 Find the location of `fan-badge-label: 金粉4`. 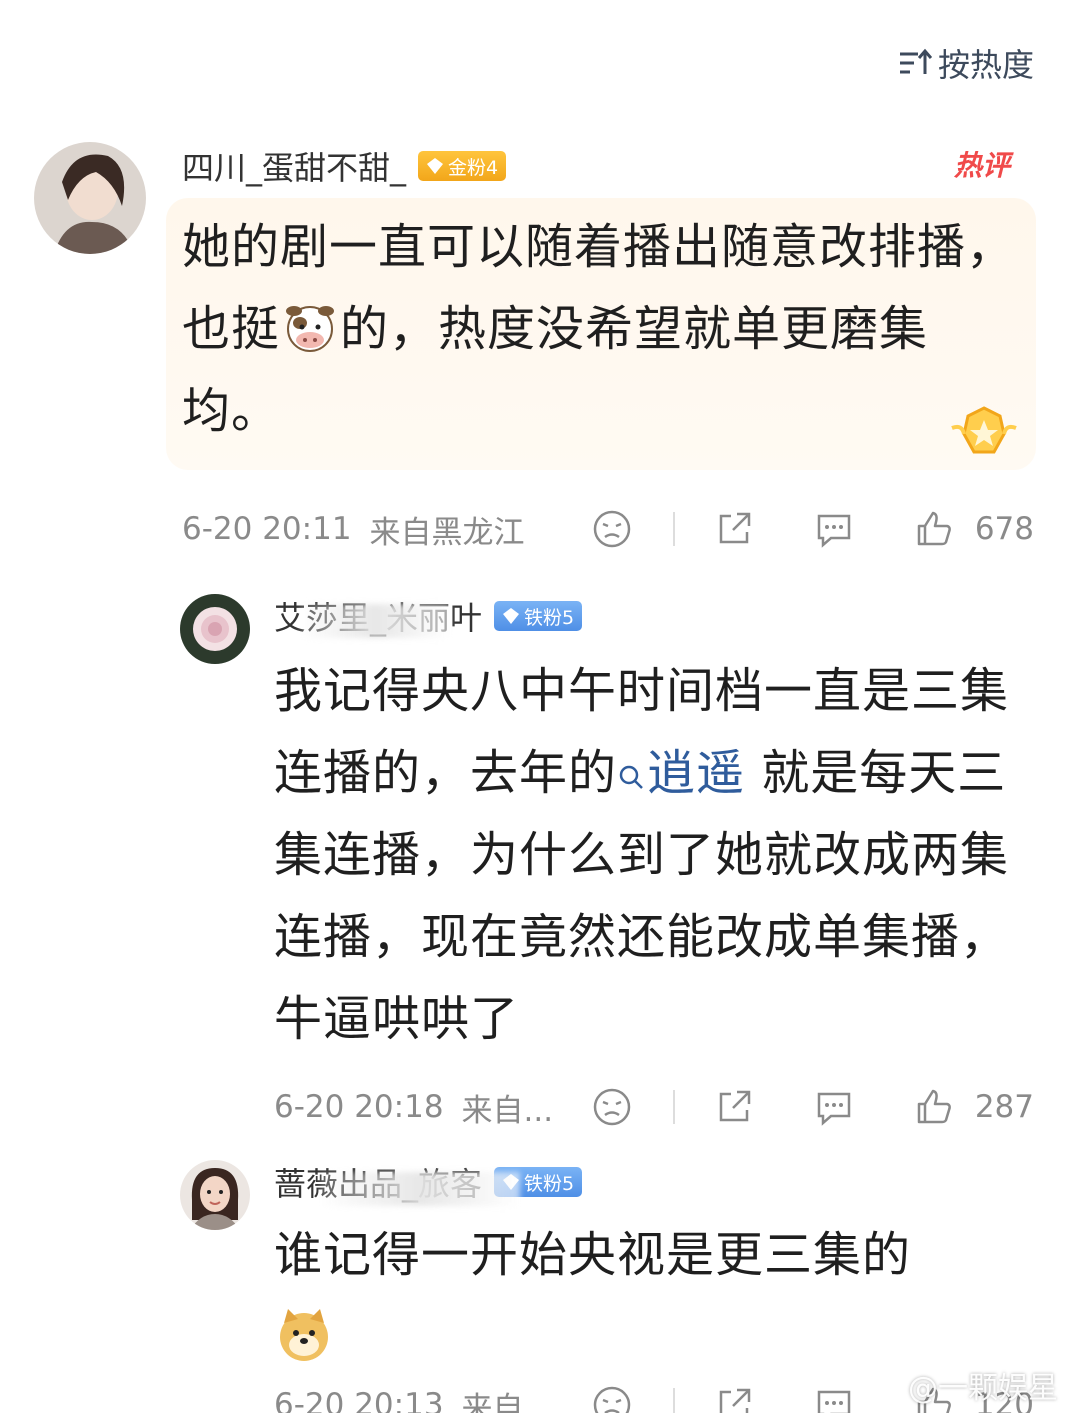

fan-badge-label: 金粉4 is located at coordinates (473, 167).